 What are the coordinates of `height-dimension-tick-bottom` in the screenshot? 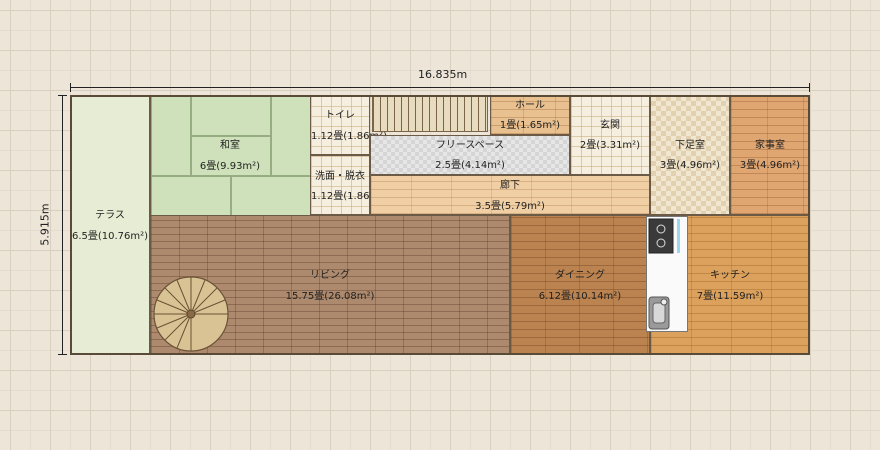 It's located at (62, 354).